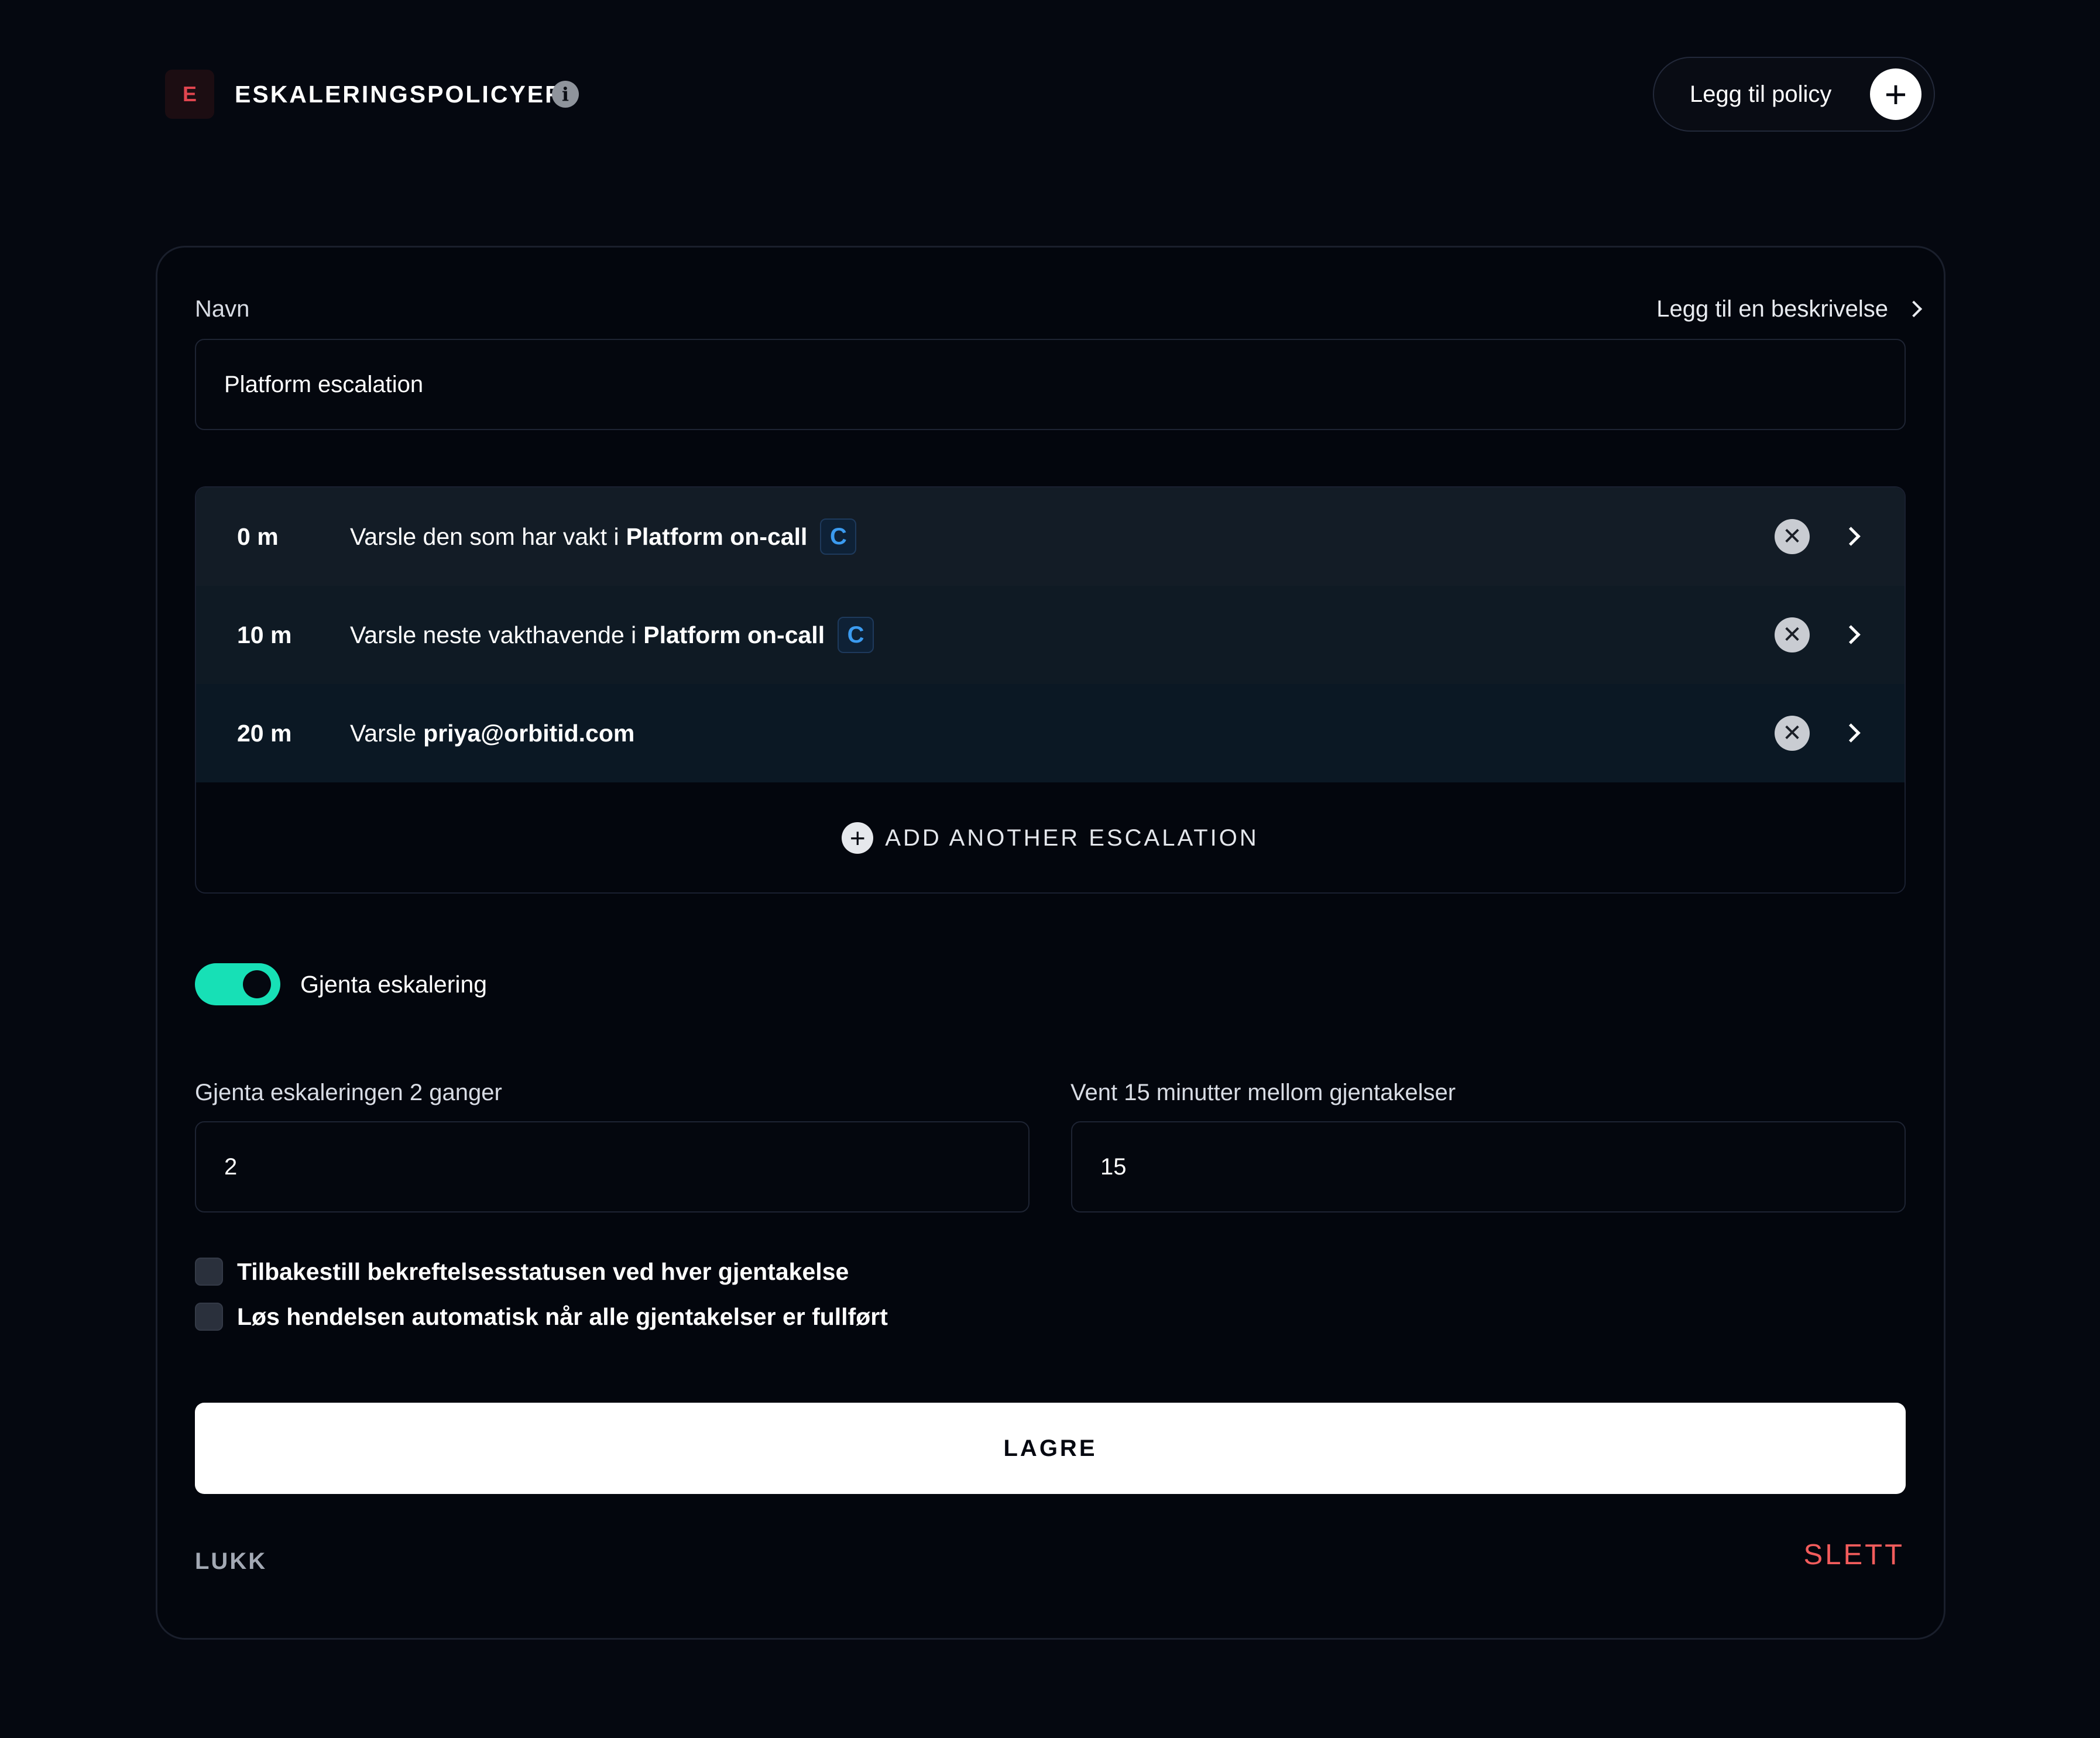  What do you see at coordinates (858, 838) in the screenshot?
I see `plus-circle-icon: +` at bounding box center [858, 838].